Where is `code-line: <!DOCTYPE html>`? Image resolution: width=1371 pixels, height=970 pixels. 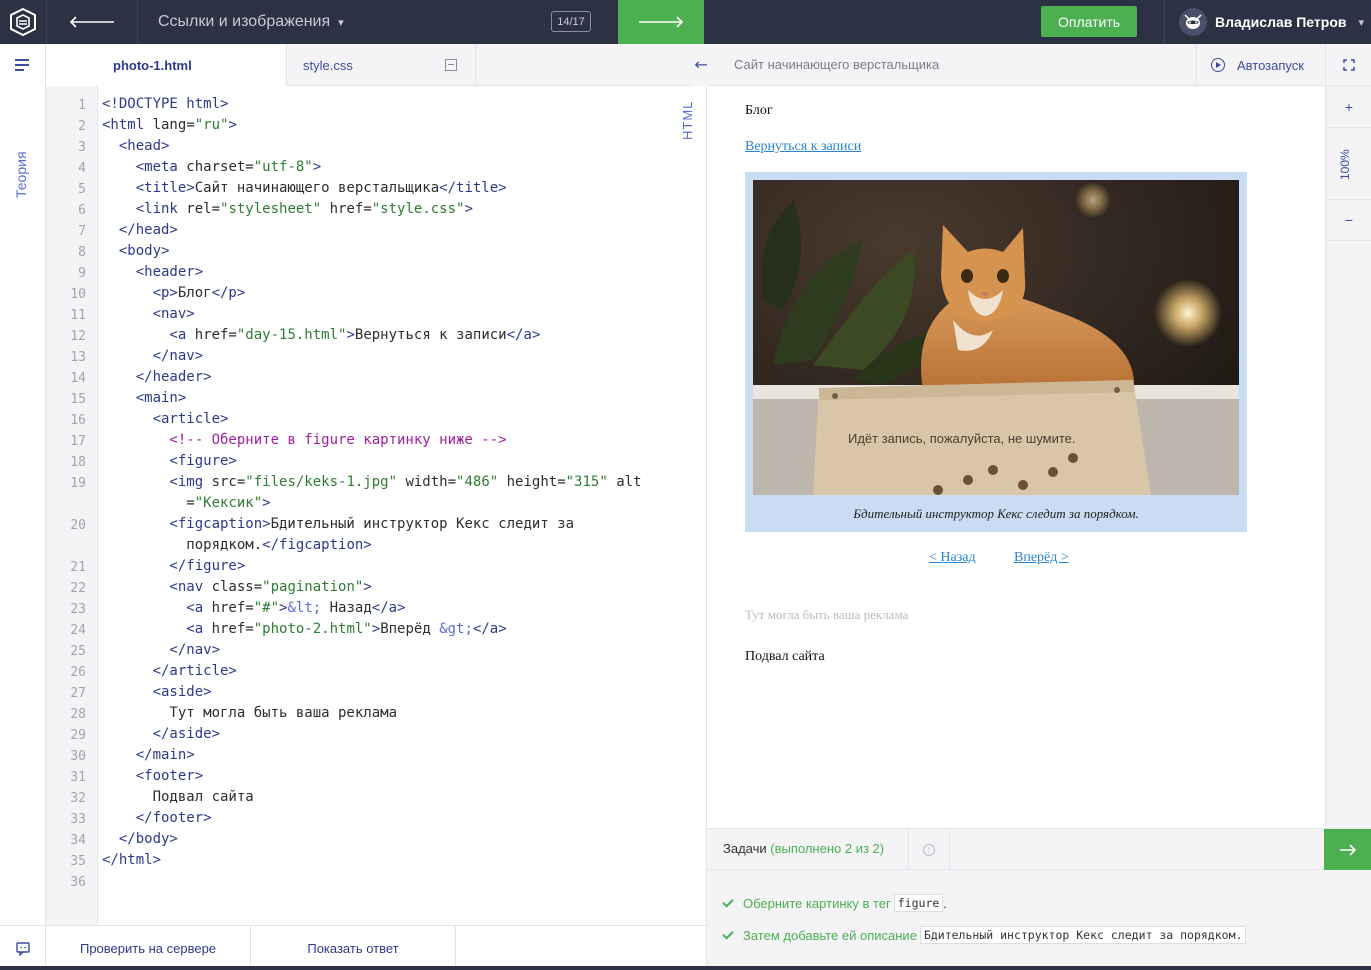 code-line: <!DOCTYPE html> is located at coordinates (165, 104).